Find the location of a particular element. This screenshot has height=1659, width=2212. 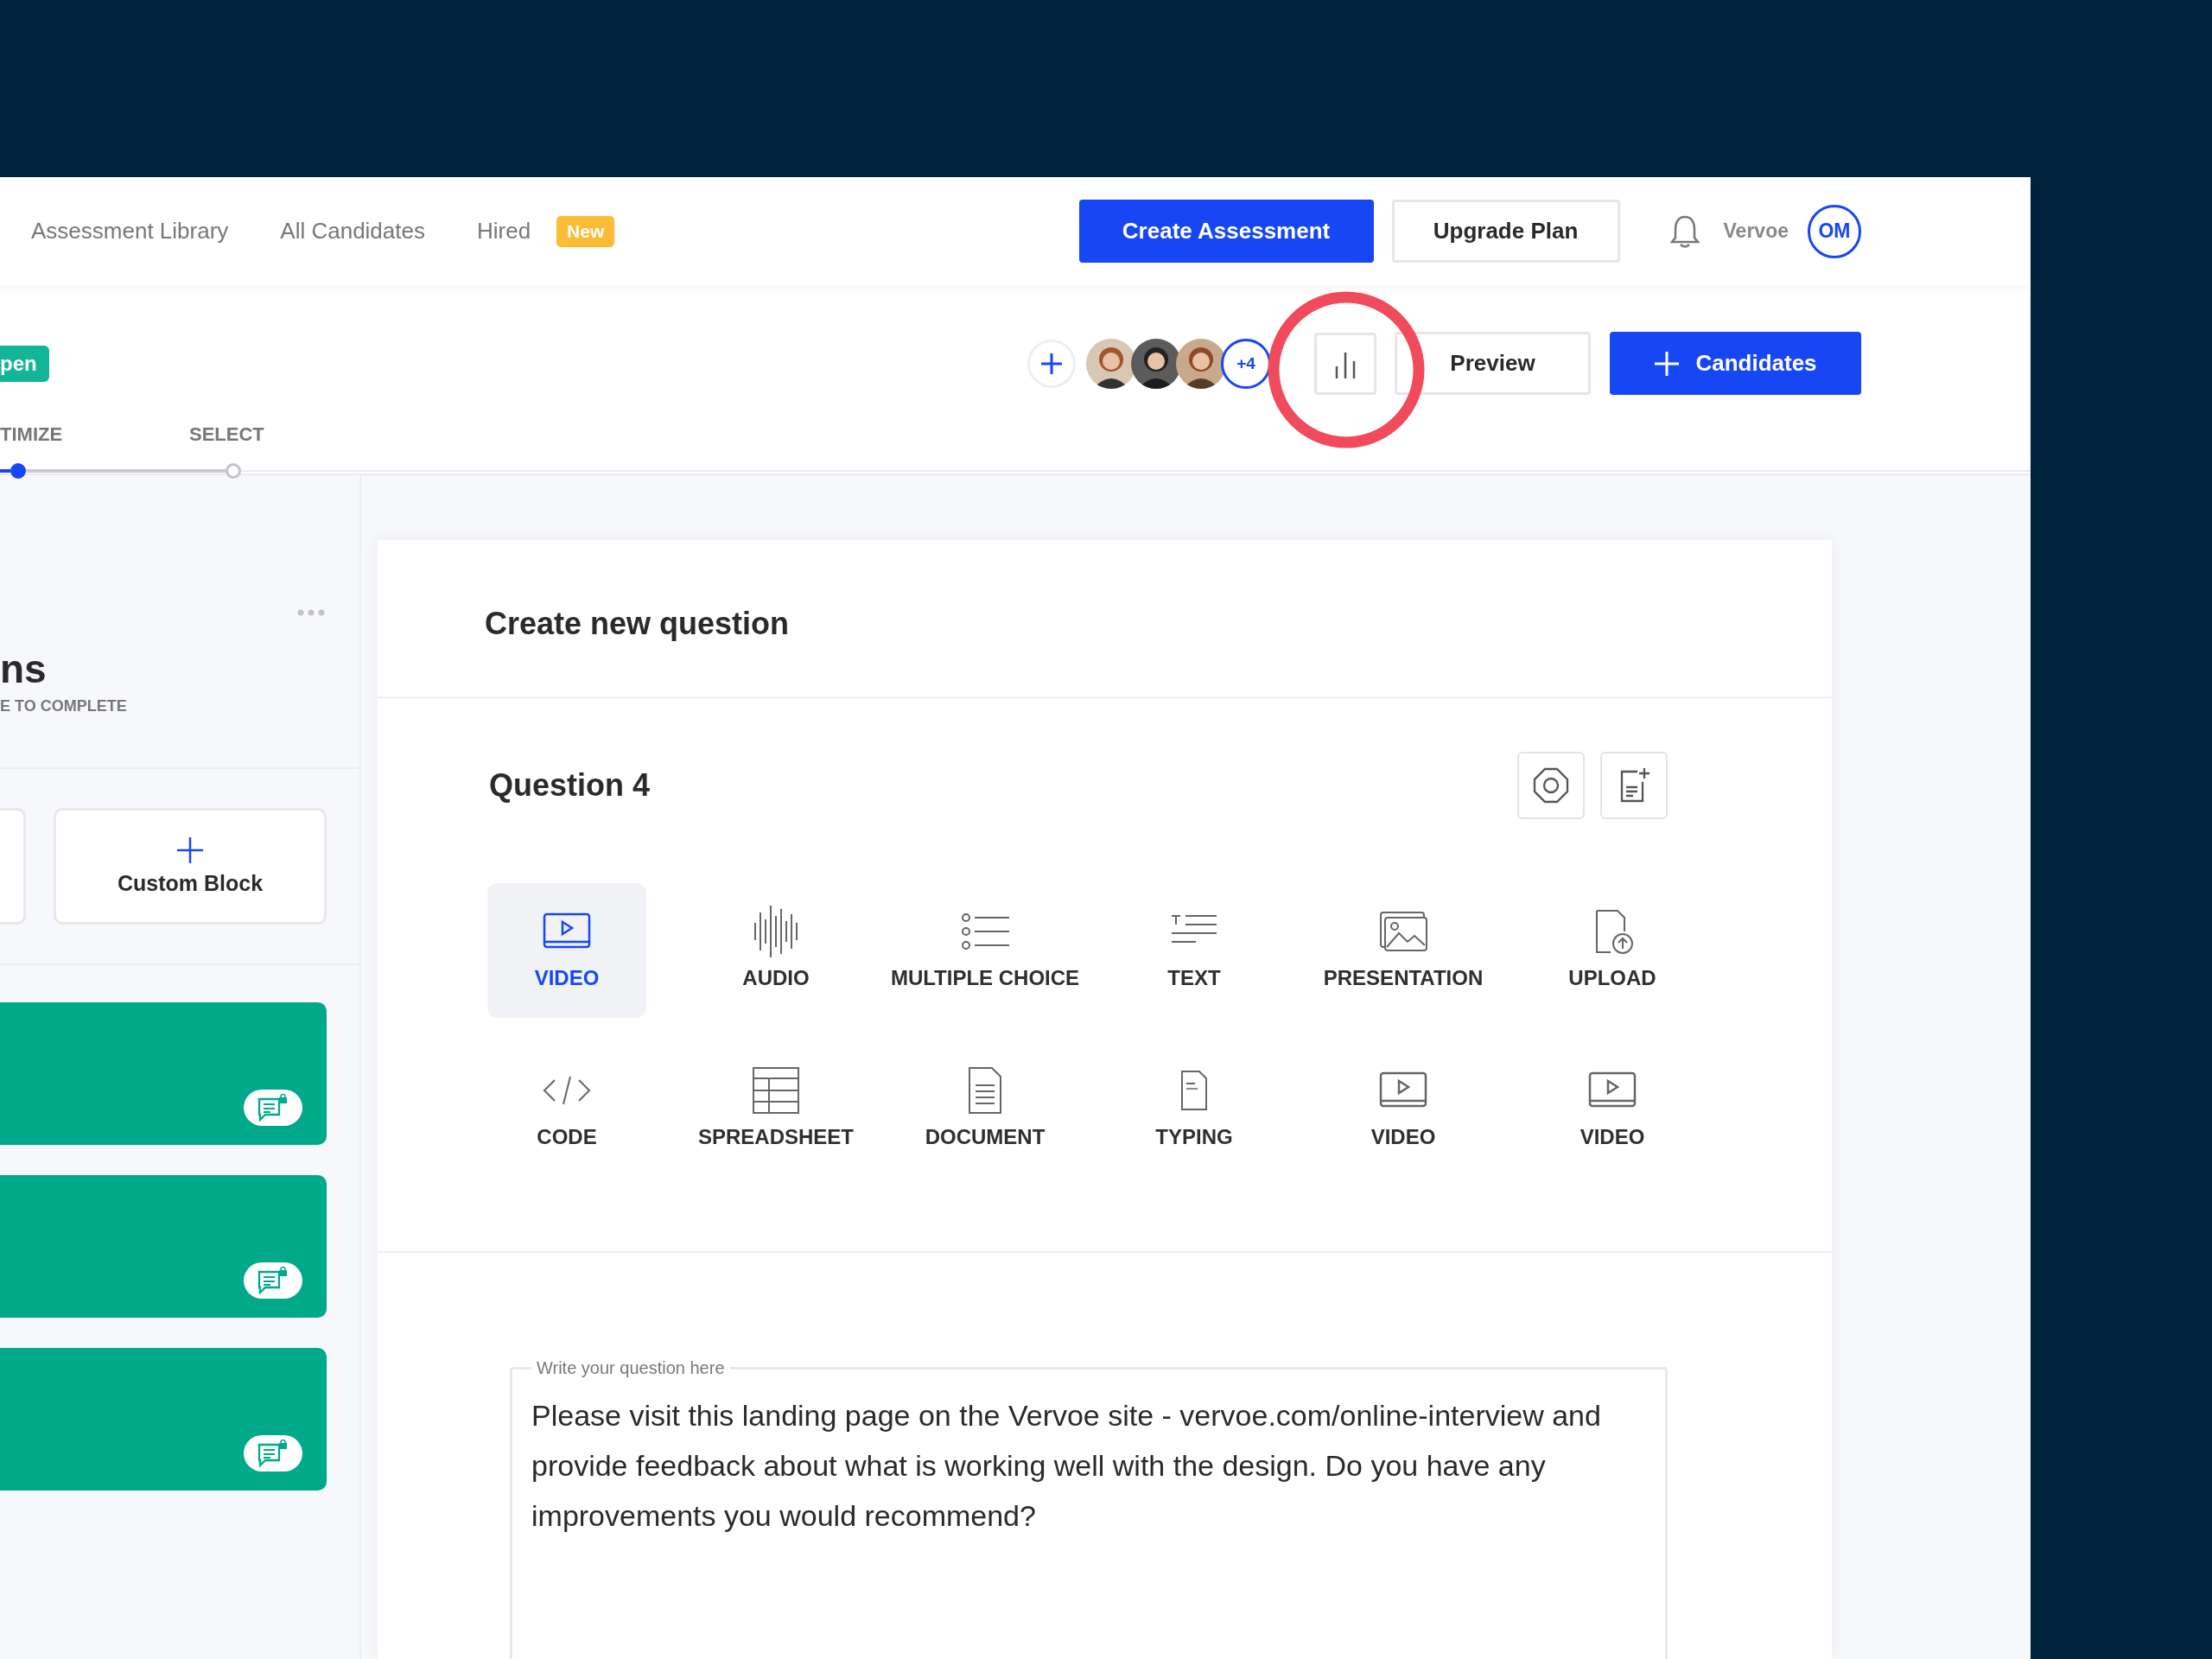

step-label: TIMIZE is located at coordinates (32, 434).